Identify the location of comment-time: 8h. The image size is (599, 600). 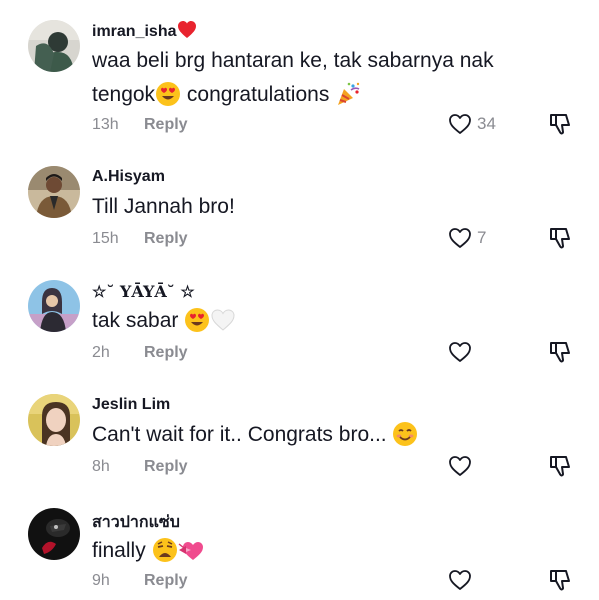
(101, 466).